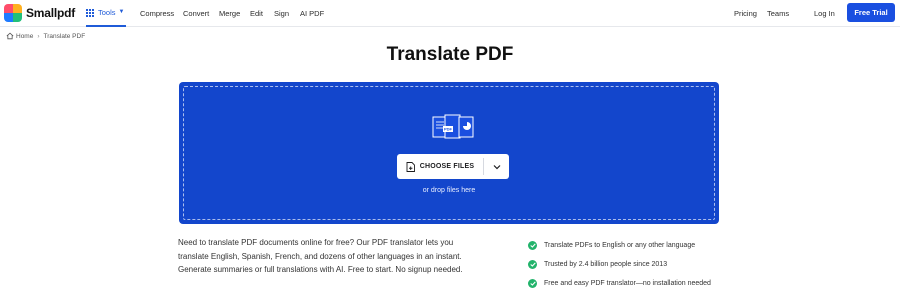 Image resolution: width=900 pixels, height=300 pixels. I want to click on caret-down-icon: ▼, so click(121, 12).